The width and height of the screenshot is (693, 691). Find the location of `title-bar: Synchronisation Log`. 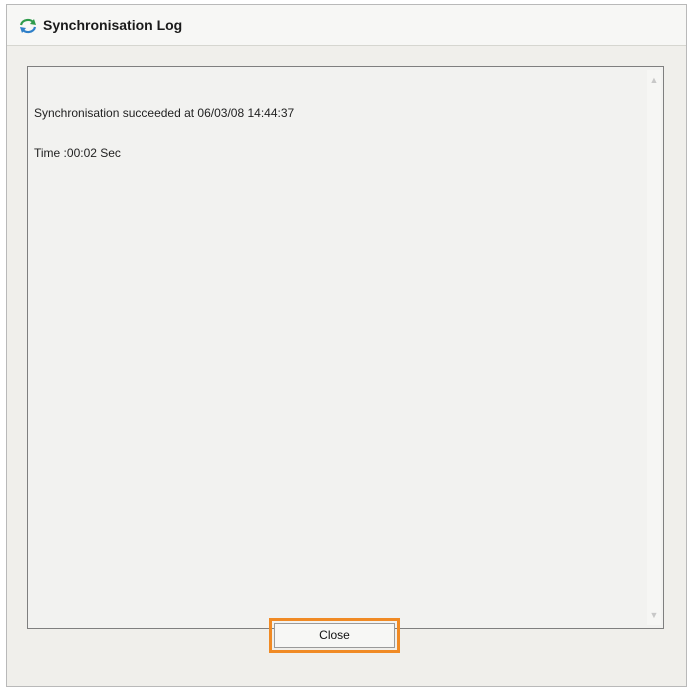

title-bar: Synchronisation Log is located at coordinates (346, 25).